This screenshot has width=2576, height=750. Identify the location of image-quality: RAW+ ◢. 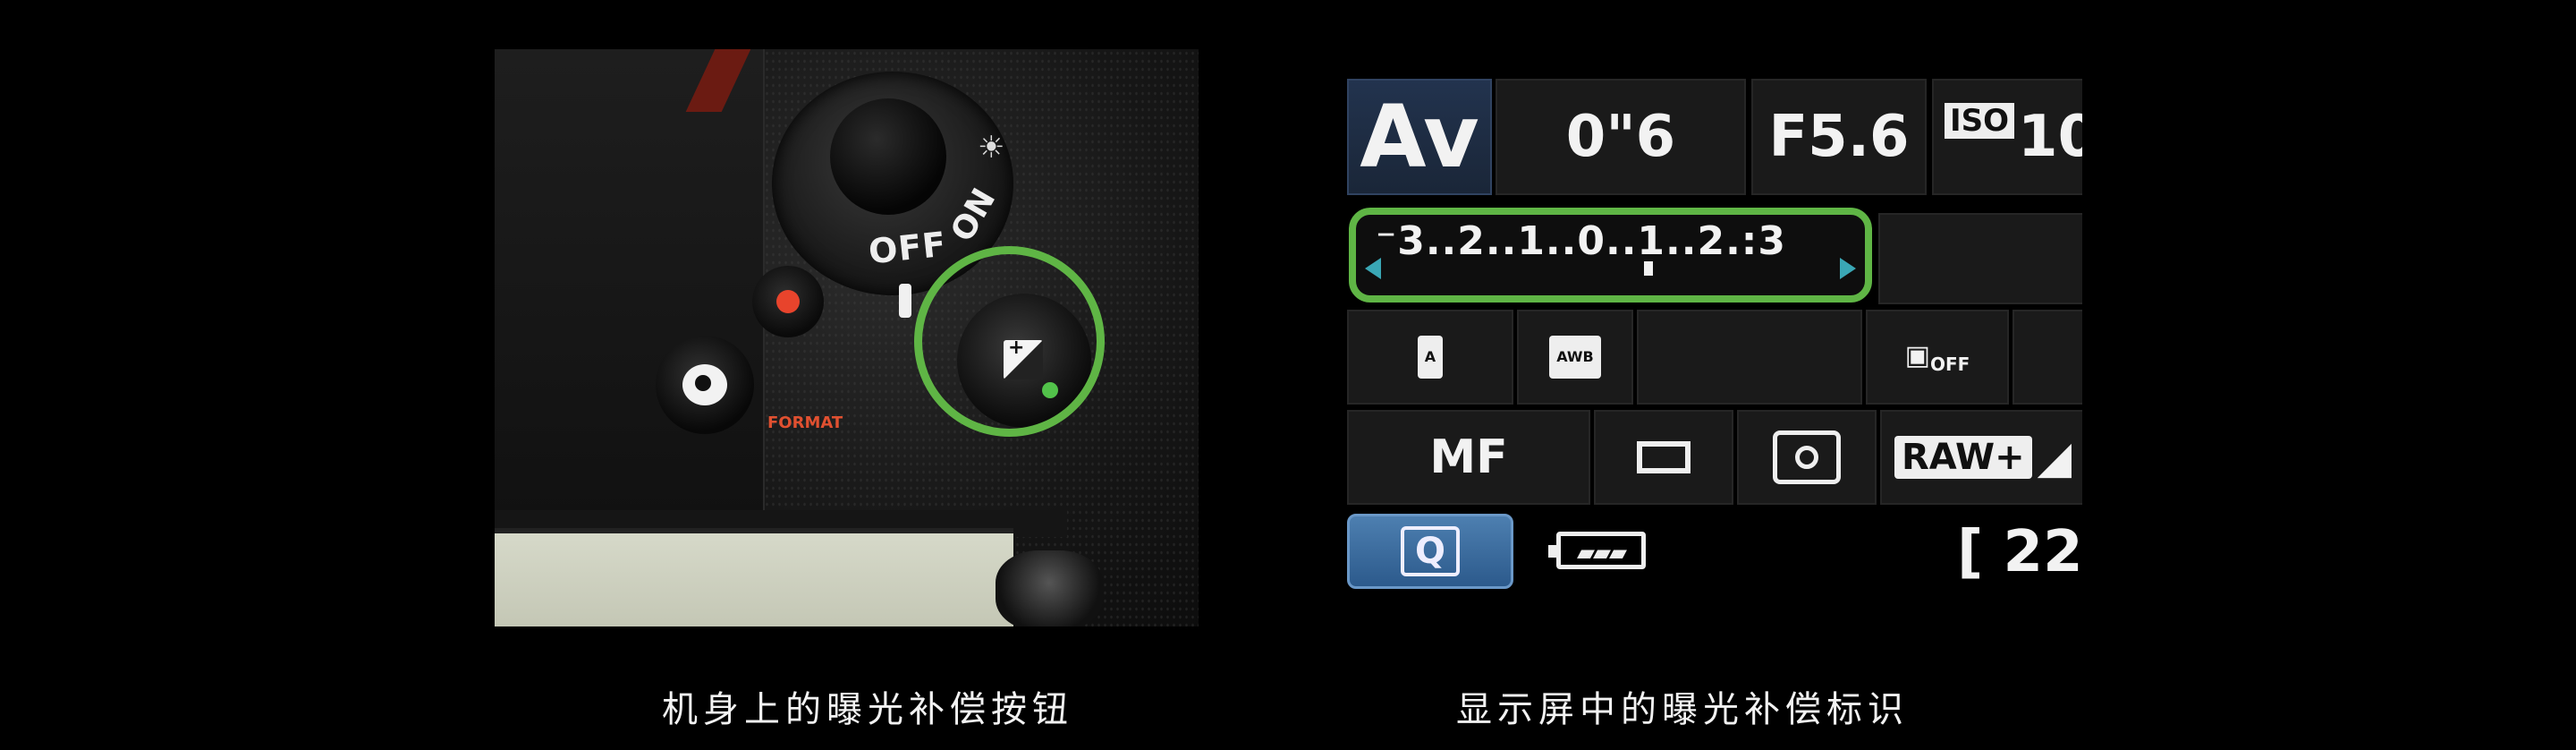
(1981, 457).